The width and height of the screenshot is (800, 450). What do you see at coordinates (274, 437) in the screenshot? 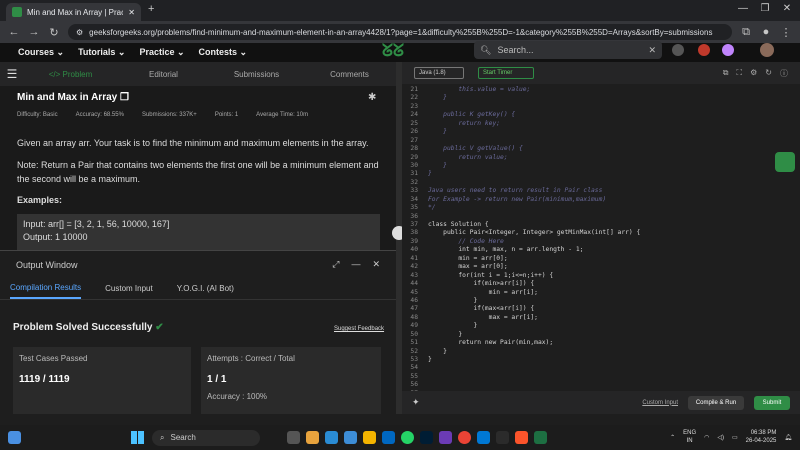
I see `task-view-icon` at bounding box center [274, 437].